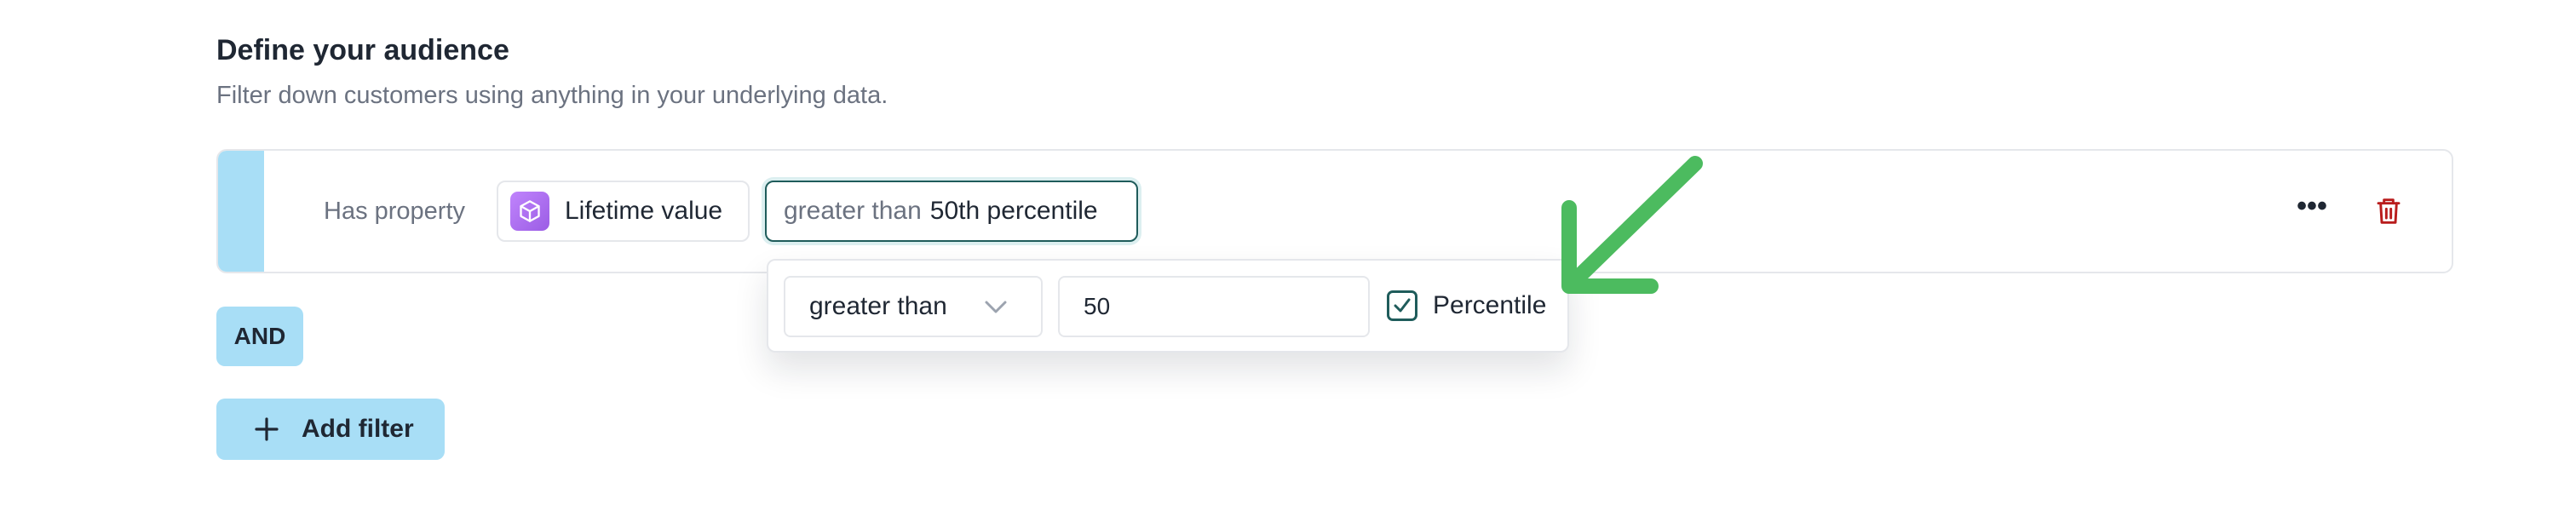 The image size is (2576, 505). What do you see at coordinates (241, 211) in the screenshot?
I see `filter-card-accent` at bounding box center [241, 211].